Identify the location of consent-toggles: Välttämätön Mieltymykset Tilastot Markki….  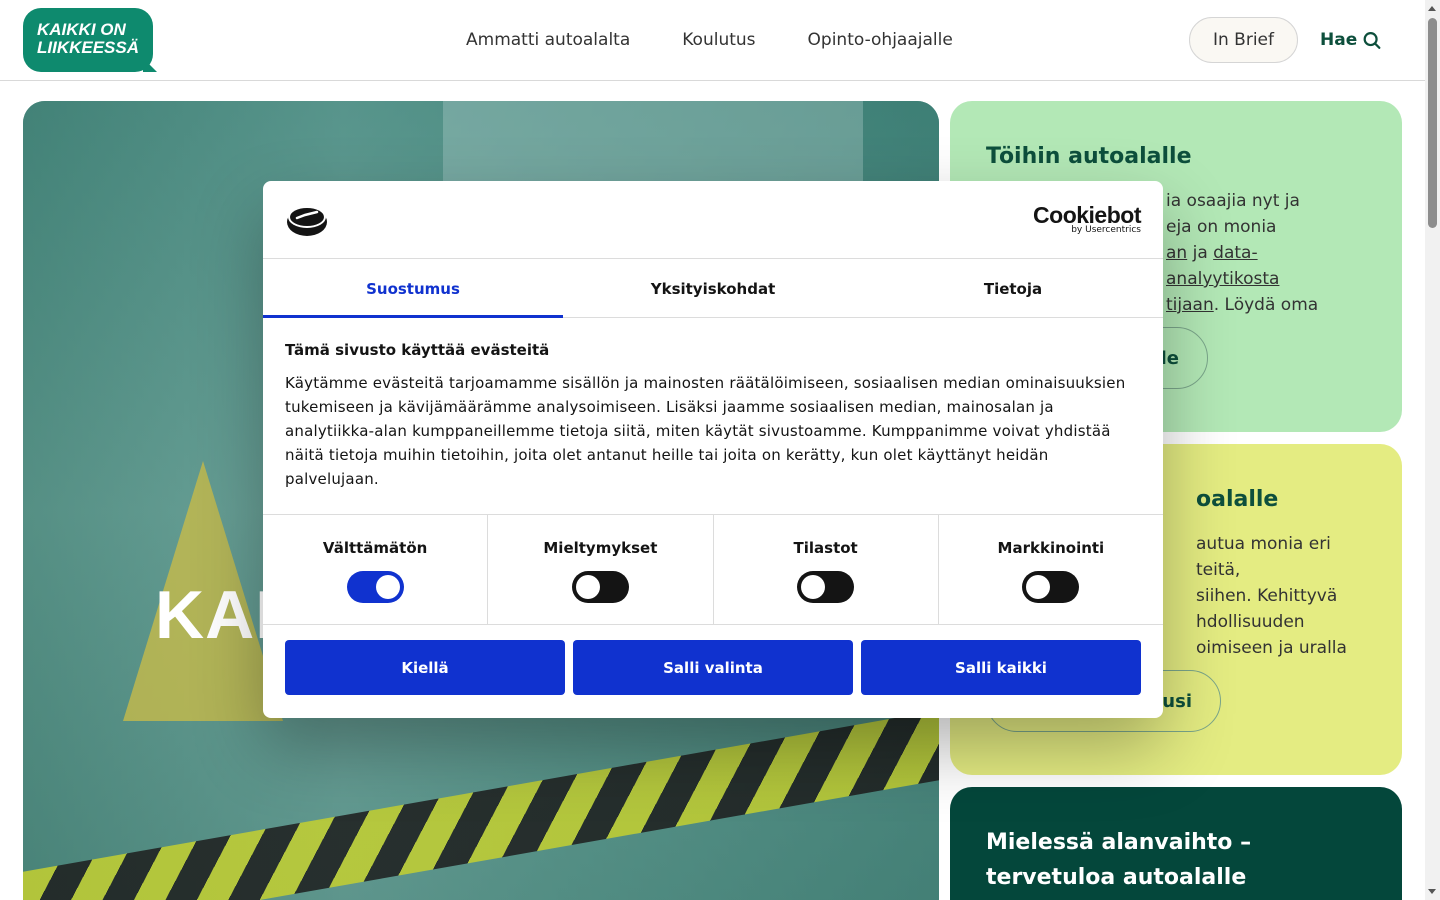
(713, 569).